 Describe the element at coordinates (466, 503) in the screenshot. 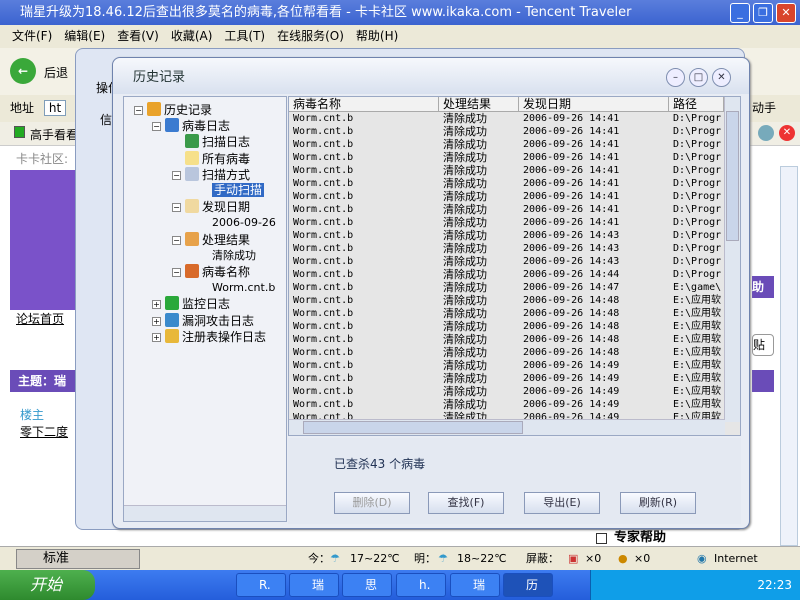

I see `find-button: 查找(F)` at that location.